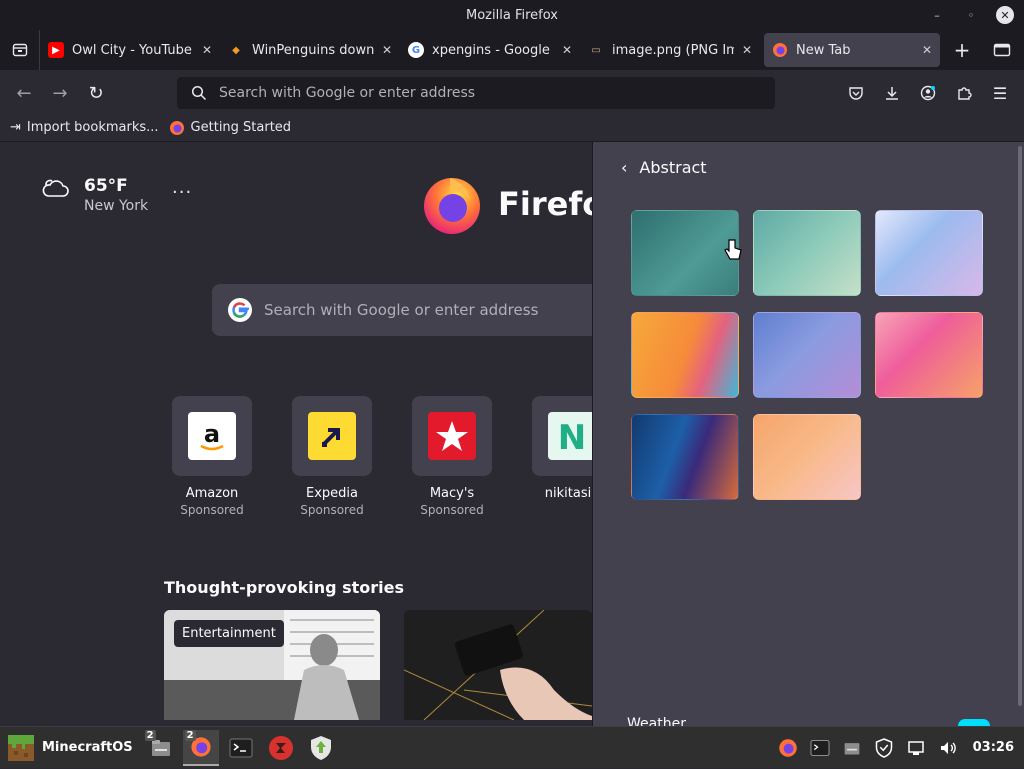 This screenshot has height=769, width=1024. Describe the element at coordinates (820, 748) in the screenshot. I see `tray-terminal-icon` at that location.